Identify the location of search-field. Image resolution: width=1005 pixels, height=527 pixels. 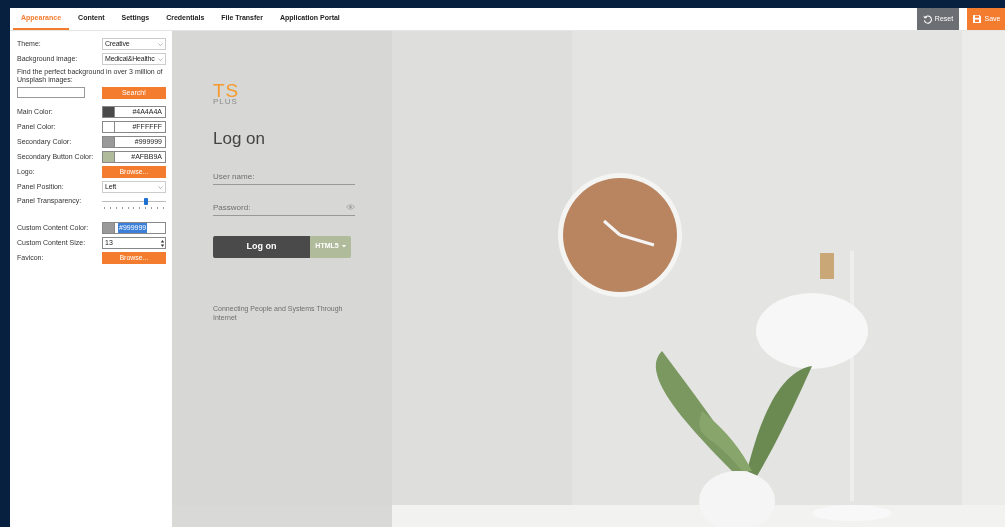
(51, 92).